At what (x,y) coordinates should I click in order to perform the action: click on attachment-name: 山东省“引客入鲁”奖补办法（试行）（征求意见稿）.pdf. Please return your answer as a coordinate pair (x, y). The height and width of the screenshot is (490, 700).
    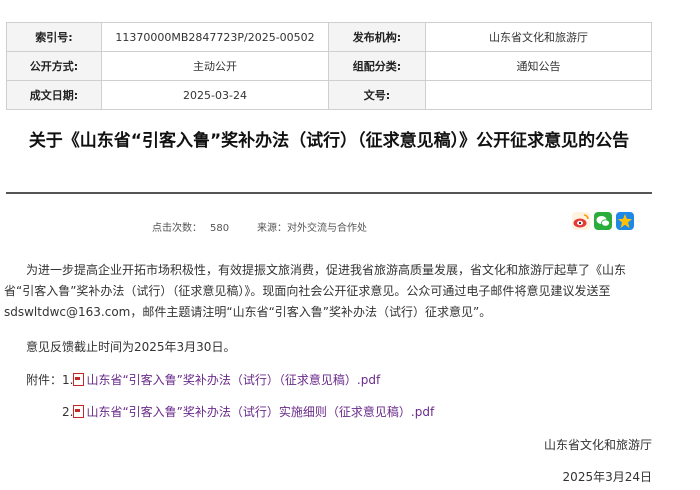
    Looking at the image, I should click on (233, 380).